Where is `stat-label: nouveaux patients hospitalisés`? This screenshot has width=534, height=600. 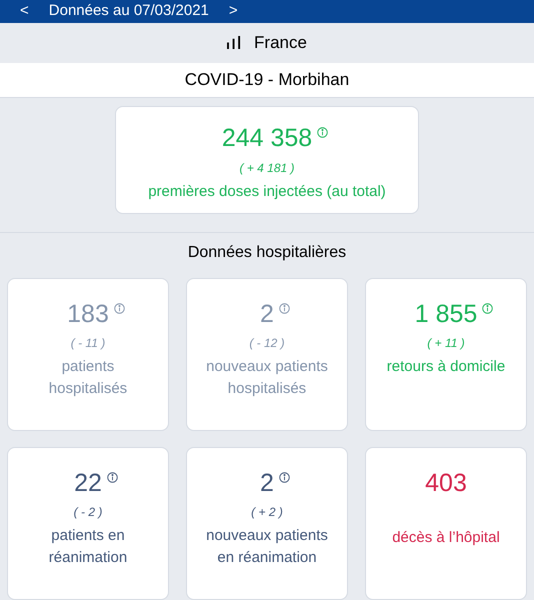 stat-label: nouveaux patients hospitalisés is located at coordinates (267, 378).